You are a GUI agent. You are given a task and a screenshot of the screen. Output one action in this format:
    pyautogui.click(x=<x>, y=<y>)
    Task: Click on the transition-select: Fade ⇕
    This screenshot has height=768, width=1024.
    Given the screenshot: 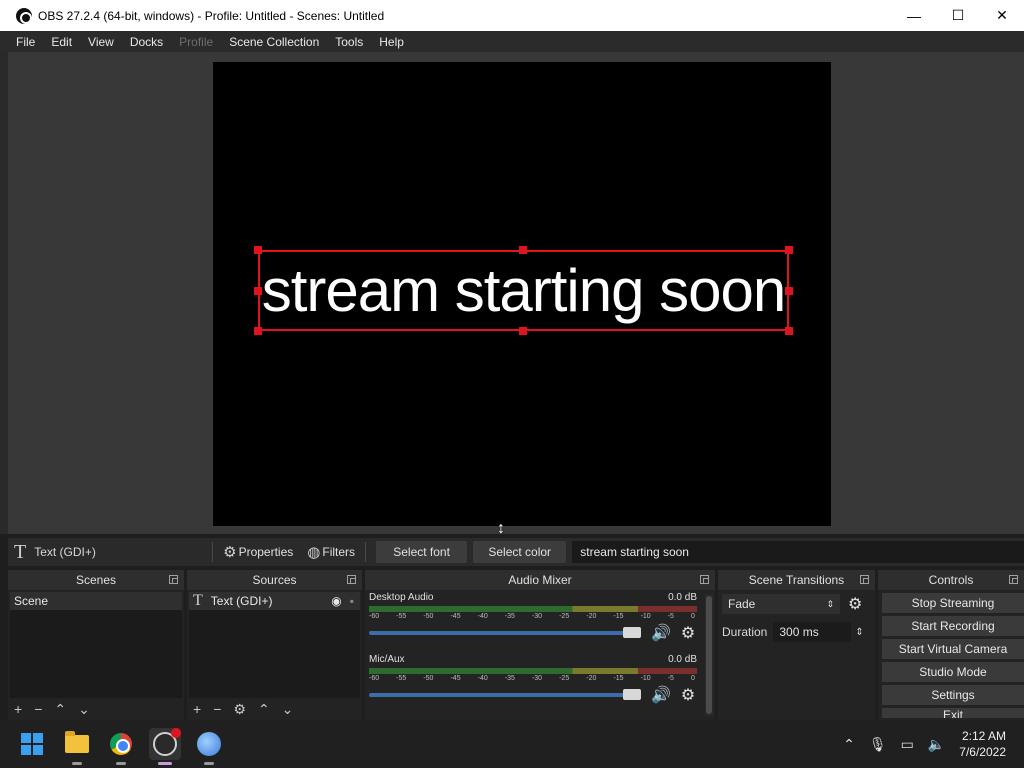 What is the action you would take?
    pyautogui.click(x=781, y=604)
    